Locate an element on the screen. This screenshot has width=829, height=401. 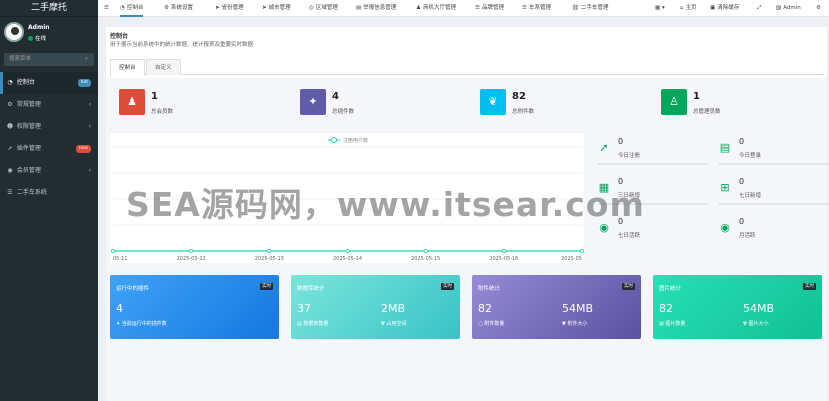
fullscreen-icon: ⤢ is located at coordinates (759, 8).